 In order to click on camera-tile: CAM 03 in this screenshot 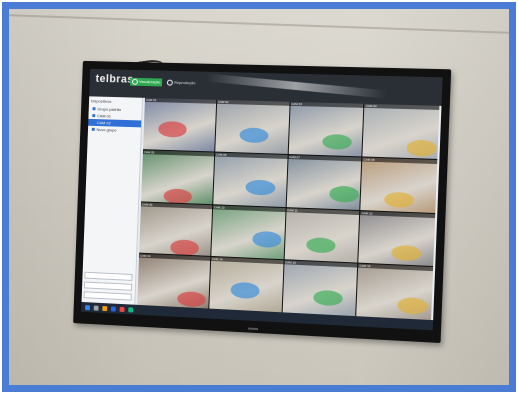, I will do `click(325, 129)`.